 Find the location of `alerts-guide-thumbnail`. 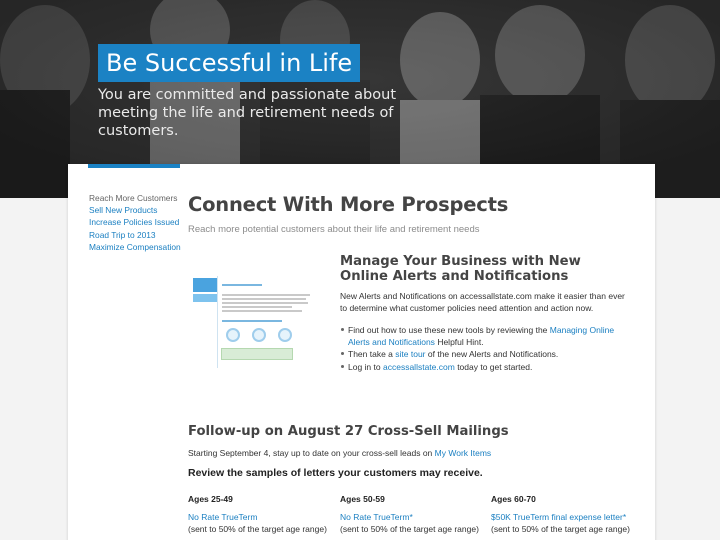

alerts-guide-thumbnail is located at coordinates (258, 324).